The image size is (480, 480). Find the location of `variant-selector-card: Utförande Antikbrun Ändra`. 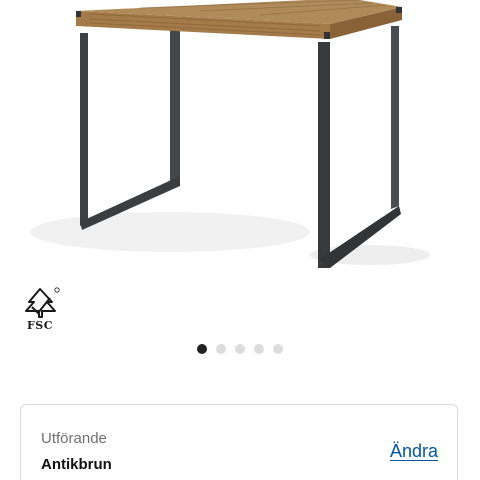

variant-selector-card: Utförande Antikbrun Ändra is located at coordinates (239, 442).